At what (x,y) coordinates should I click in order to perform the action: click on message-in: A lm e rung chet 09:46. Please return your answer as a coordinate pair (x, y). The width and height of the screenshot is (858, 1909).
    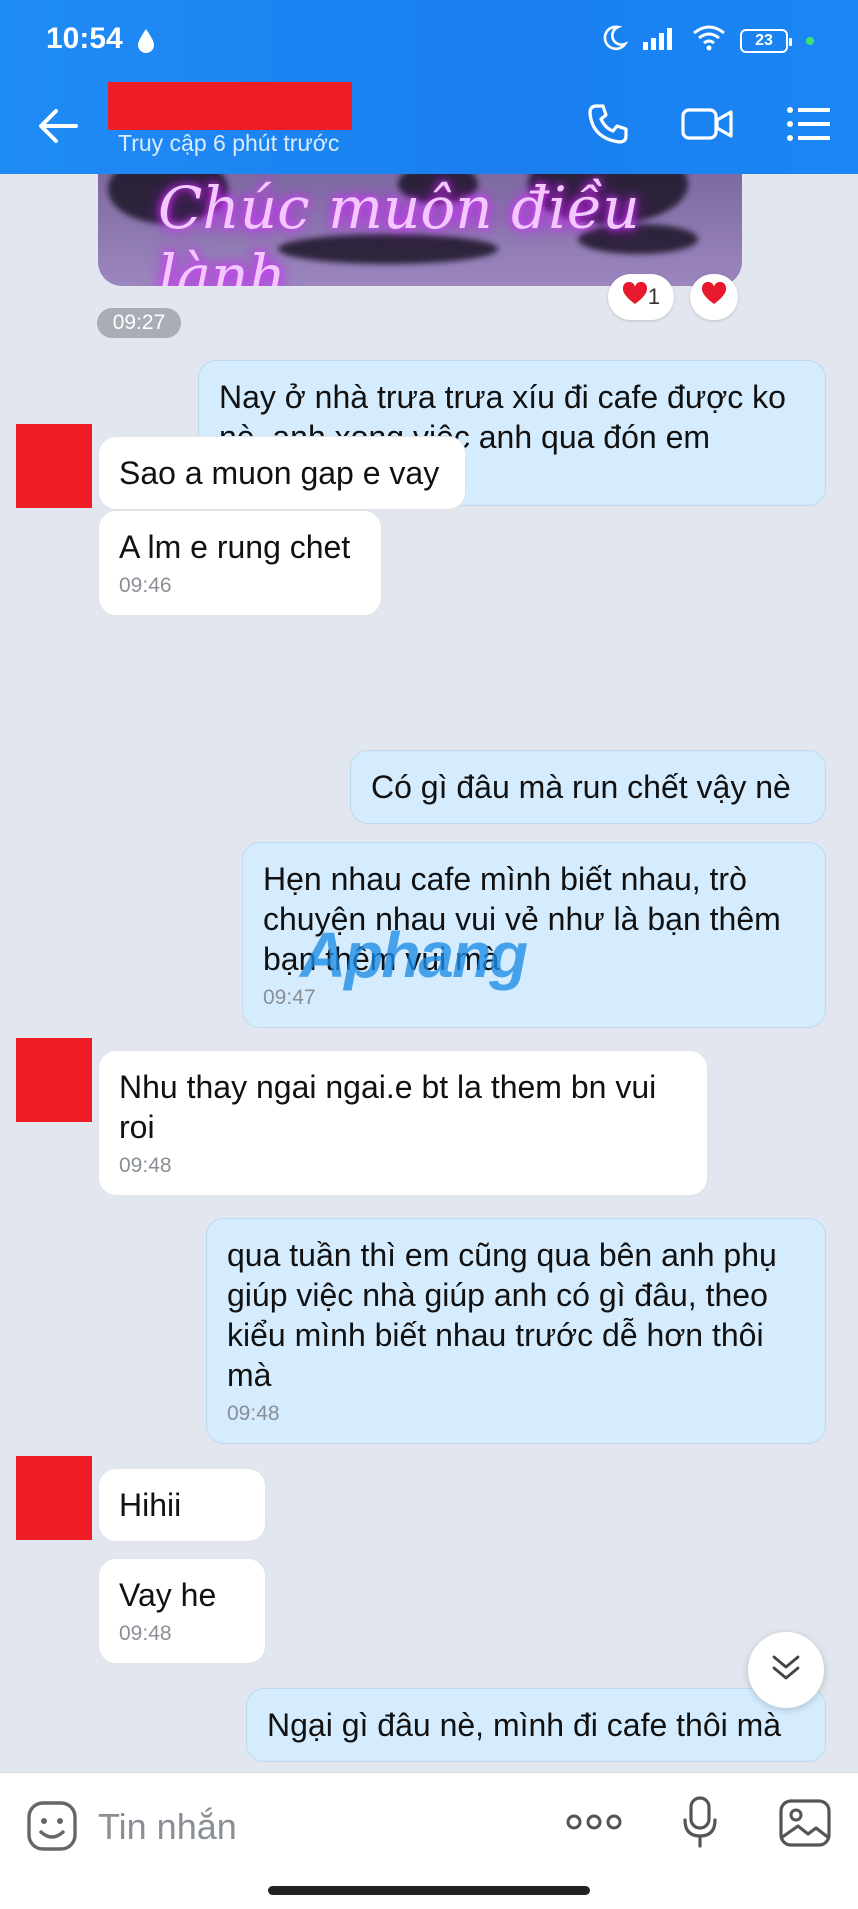
    Looking at the image, I should click on (240, 563).